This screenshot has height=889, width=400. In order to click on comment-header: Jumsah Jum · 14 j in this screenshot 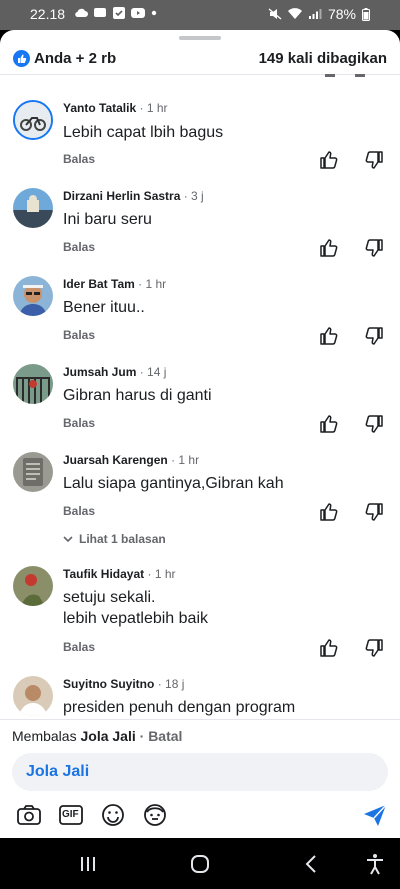, I will do `click(114, 372)`.